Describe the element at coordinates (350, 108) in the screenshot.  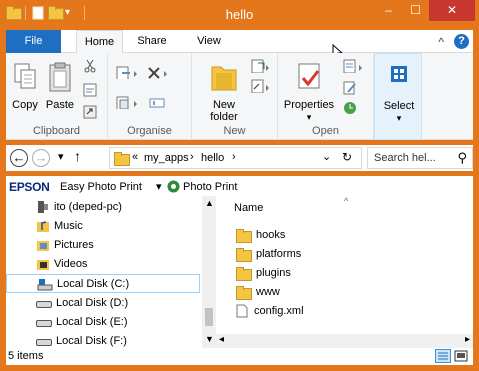
I see `history-icon` at that location.